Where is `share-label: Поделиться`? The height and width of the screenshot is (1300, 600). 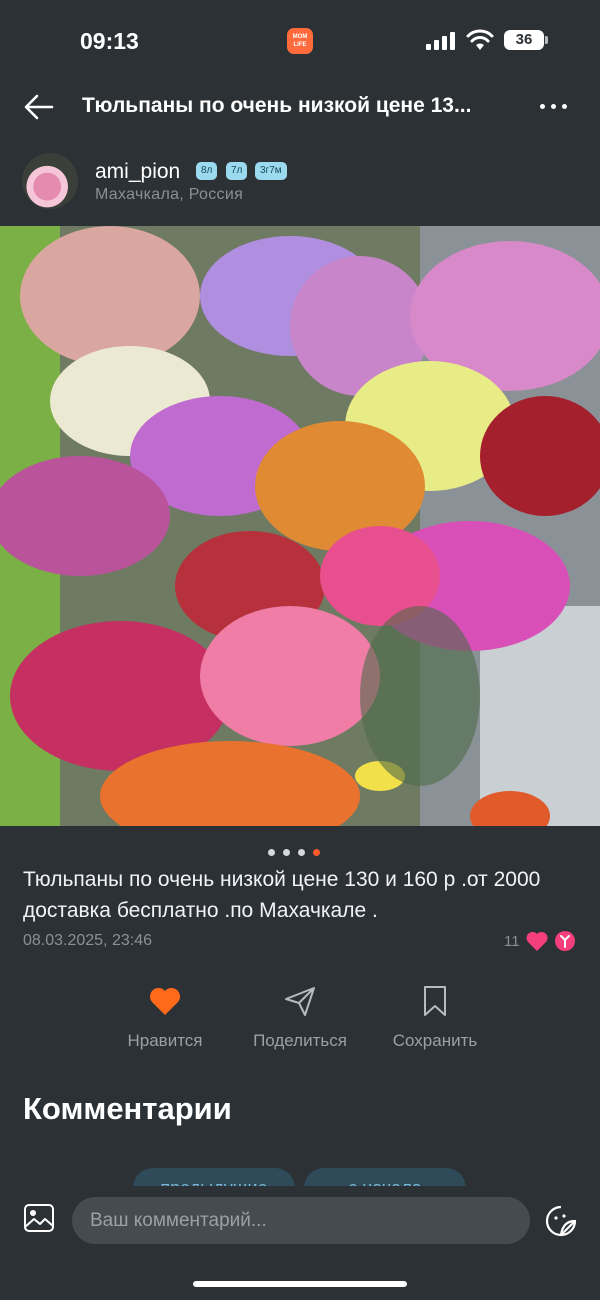
share-label: Поделиться is located at coordinates (300, 1040).